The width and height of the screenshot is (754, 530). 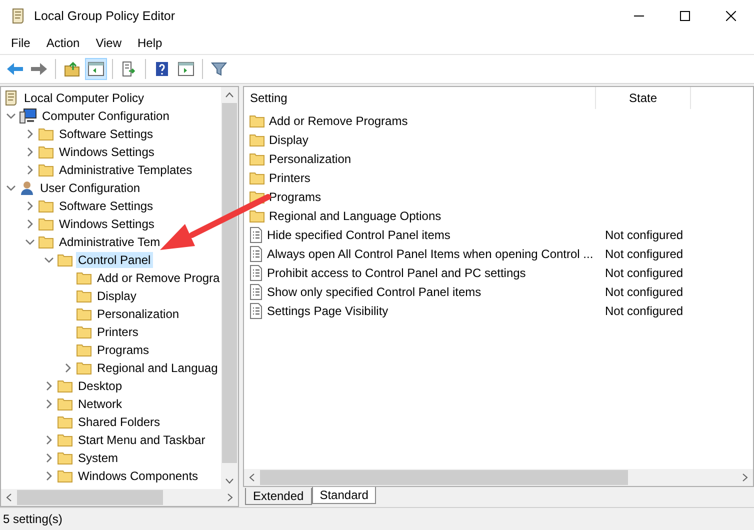 What do you see at coordinates (84, 98) in the screenshot?
I see `tree-item: Local Computer Policy` at bounding box center [84, 98].